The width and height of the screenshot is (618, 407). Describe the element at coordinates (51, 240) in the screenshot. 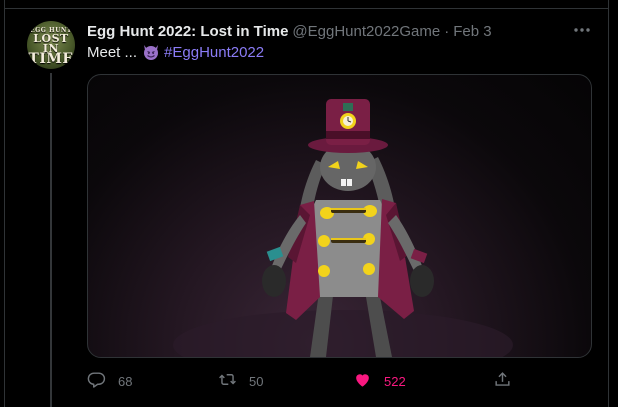

I see `thread-line` at that location.